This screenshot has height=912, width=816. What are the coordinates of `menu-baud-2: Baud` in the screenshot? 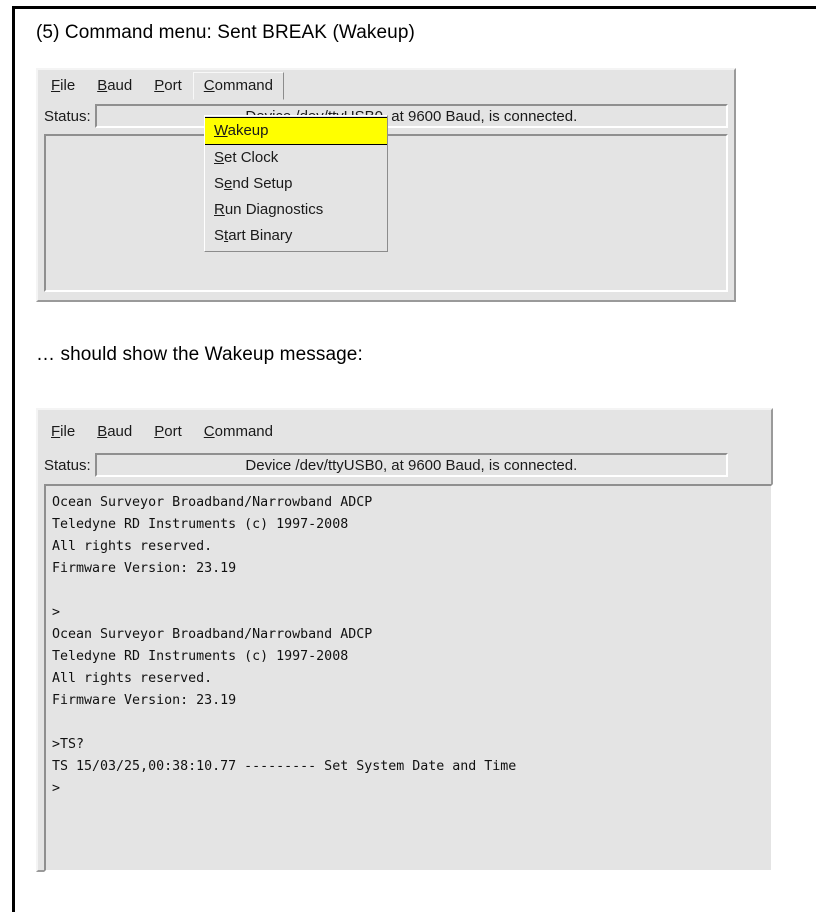 It's located at (114, 432).